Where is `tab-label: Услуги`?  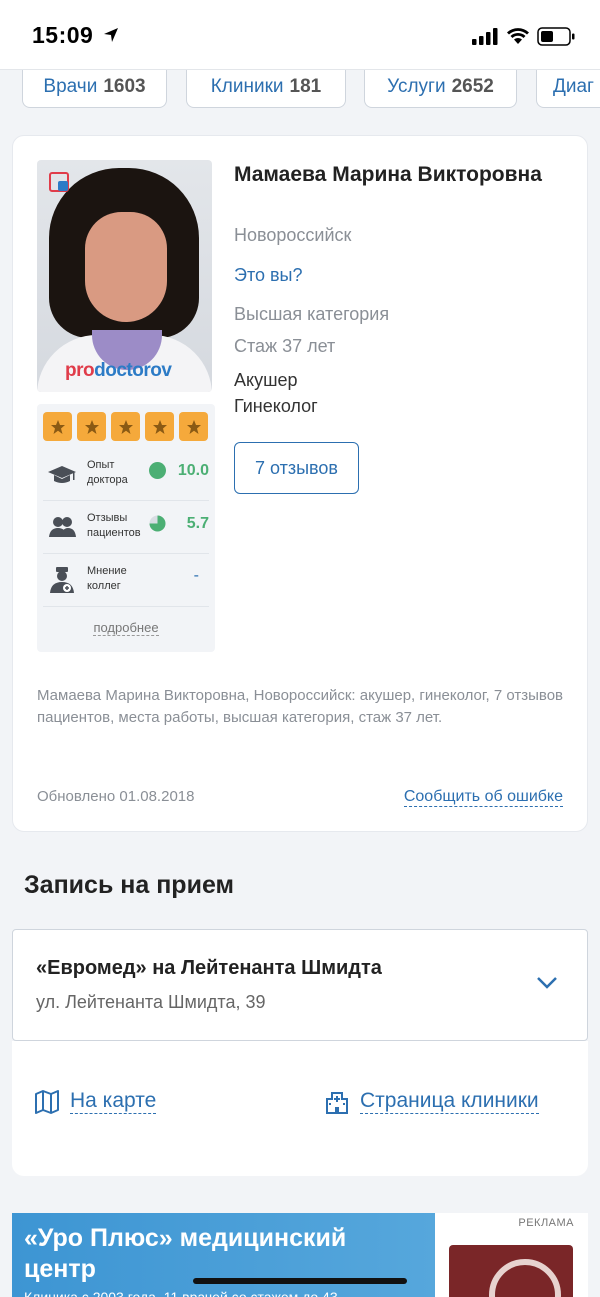
tab-label: Услуги is located at coordinates (416, 86).